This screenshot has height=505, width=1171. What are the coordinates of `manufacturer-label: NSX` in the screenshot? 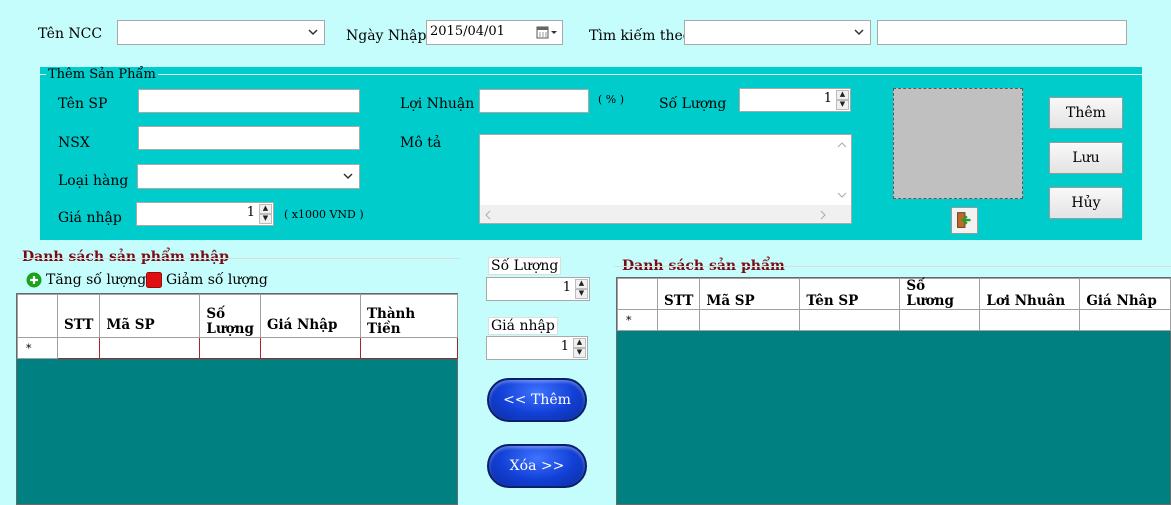 It's located at (74, 143).